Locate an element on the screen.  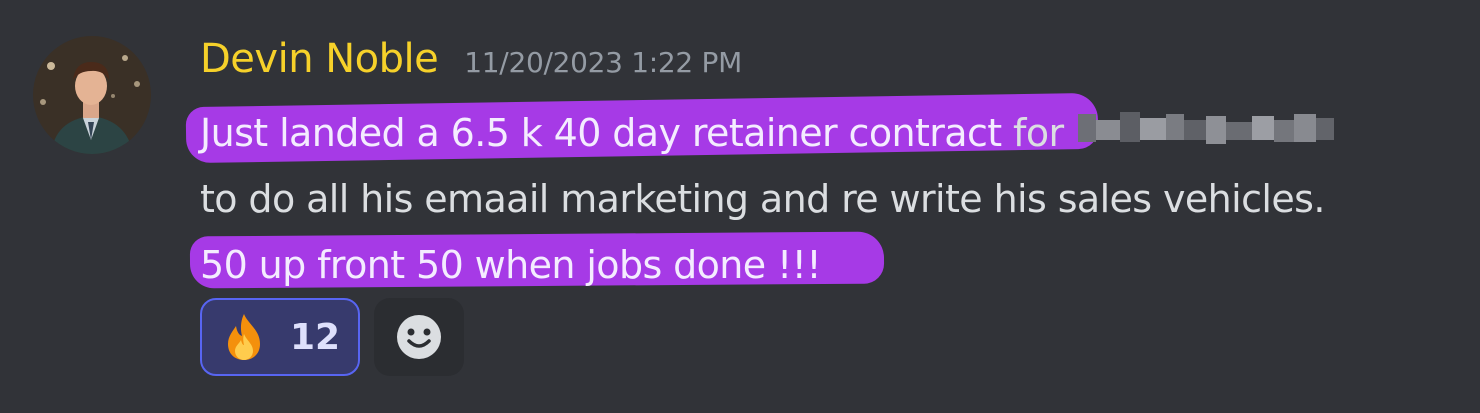
fire-icon is located at coordinates (243, 337).